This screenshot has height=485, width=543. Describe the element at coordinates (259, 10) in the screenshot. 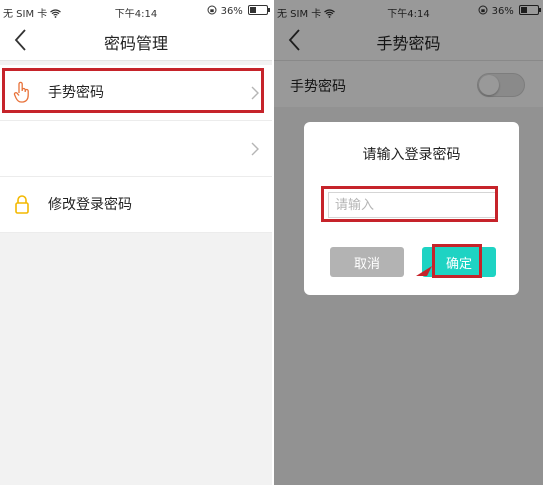

I see `battery-icon` at that location.